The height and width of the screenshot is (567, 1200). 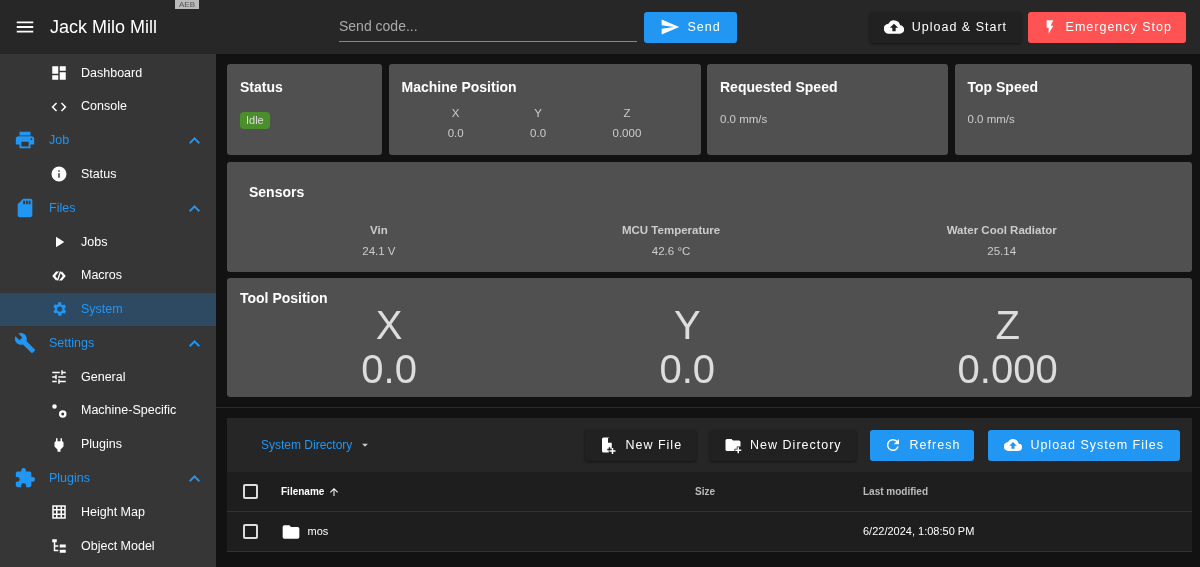 What do you see at coordinates (59, 72) in the screenshot?
I see `dashboard-icon` at bounding box center [59, 72].